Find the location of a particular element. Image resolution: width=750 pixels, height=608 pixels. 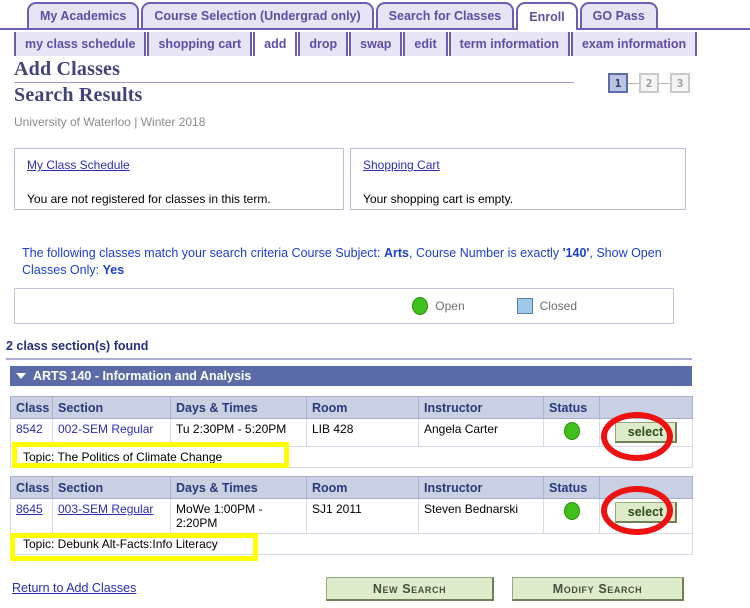

cell-room: LIB 428 is located at coordinates (362, 432).